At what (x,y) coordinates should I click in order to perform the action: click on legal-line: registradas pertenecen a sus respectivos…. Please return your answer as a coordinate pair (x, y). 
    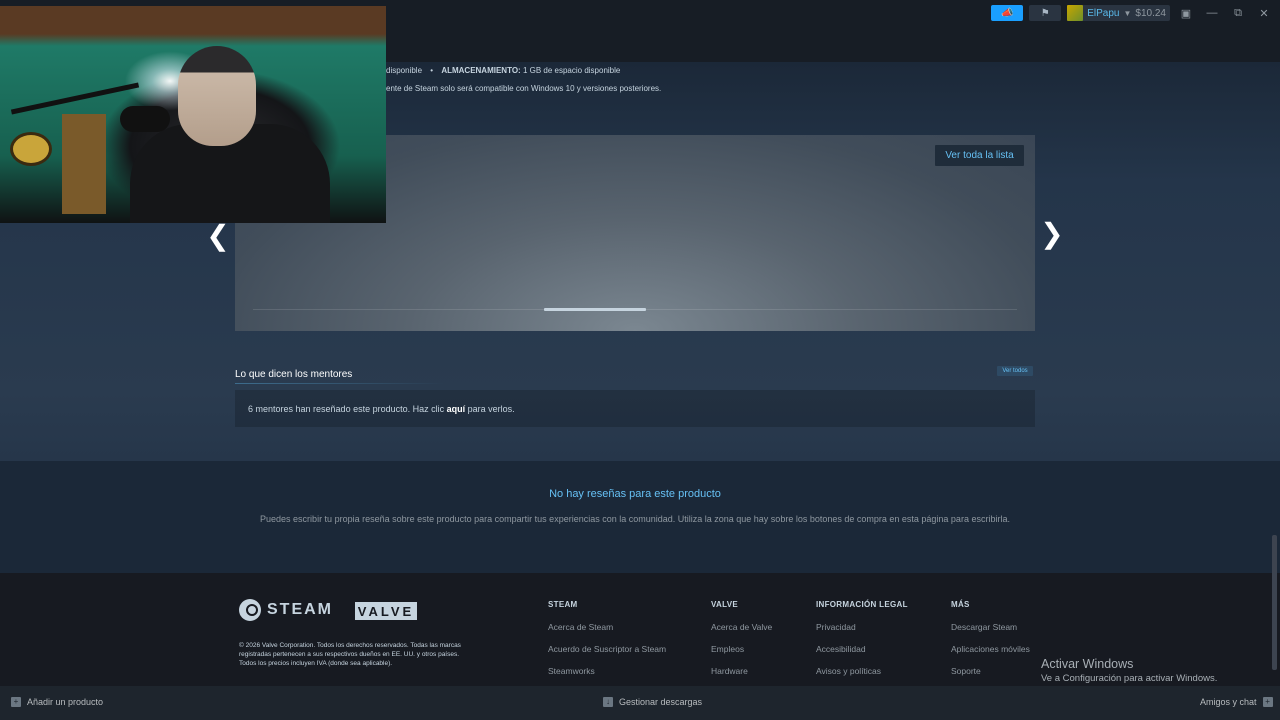
    Looking at the image, I should click on (349, 654).